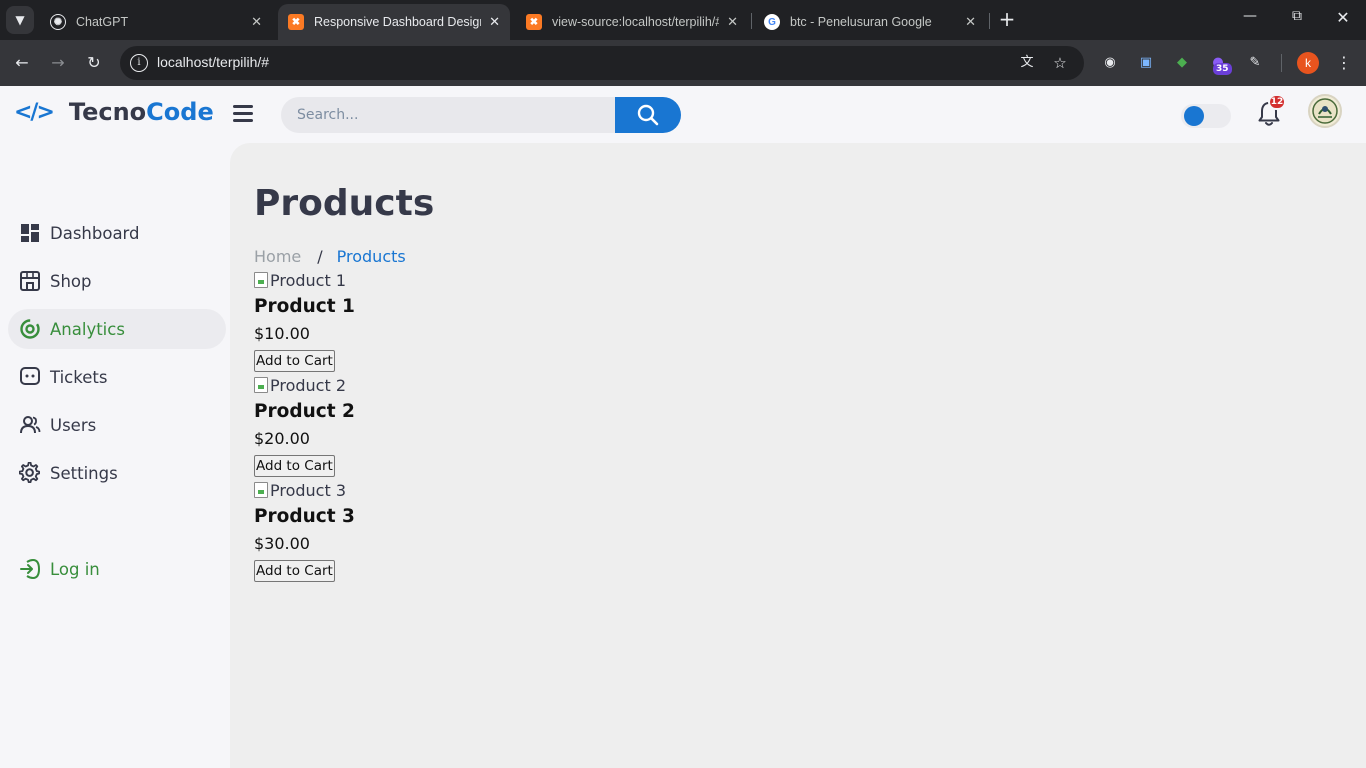  I want to click on product-price: $30.00, so click(282, 543).